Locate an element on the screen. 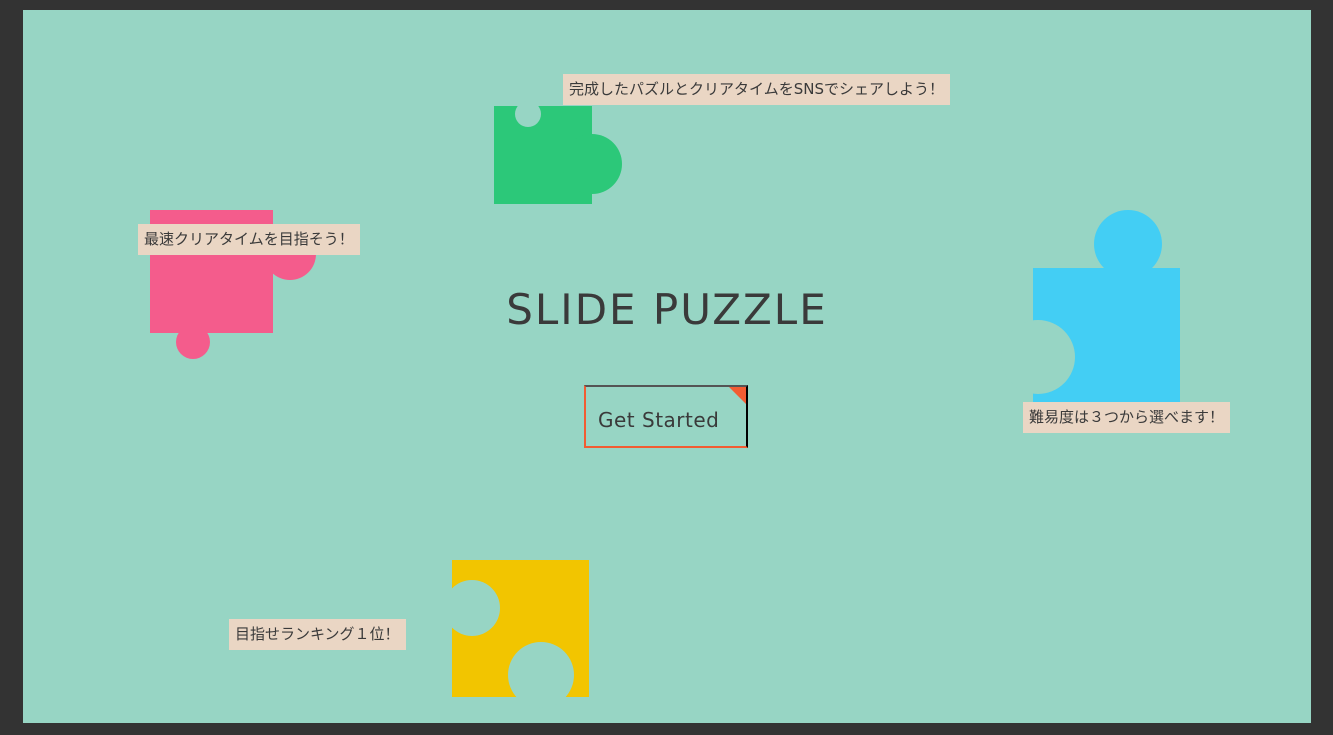 This screenshot has height=735, width=1333. green-puzzle-piece-icon is located at coordinates (559, 153).